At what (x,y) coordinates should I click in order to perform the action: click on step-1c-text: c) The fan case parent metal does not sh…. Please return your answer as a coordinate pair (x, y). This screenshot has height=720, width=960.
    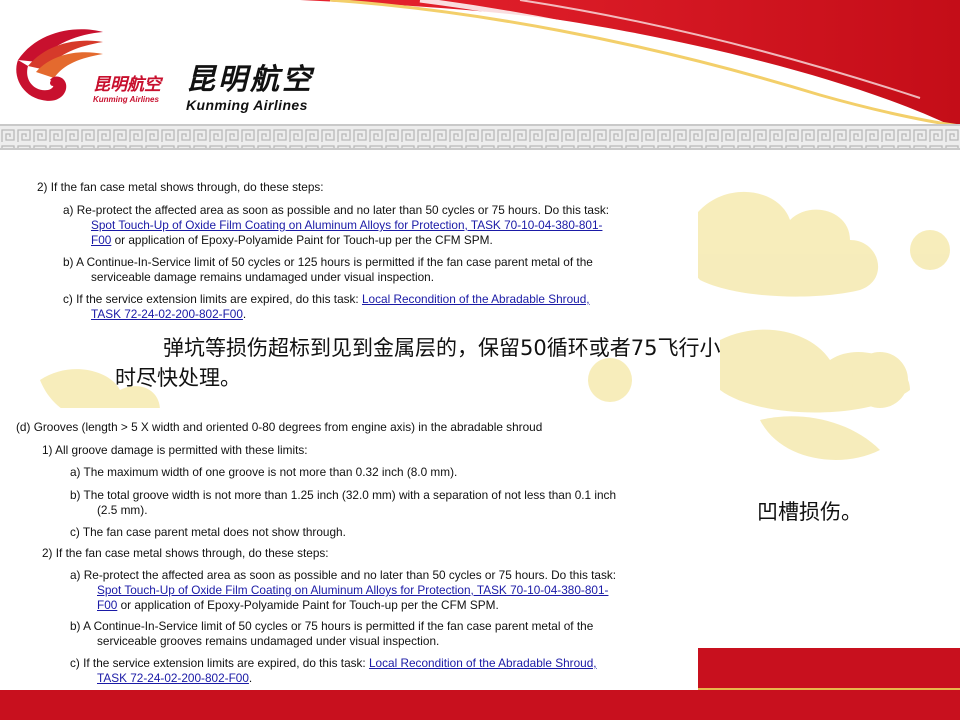
    Looking at the image, I should click on (208, 532).